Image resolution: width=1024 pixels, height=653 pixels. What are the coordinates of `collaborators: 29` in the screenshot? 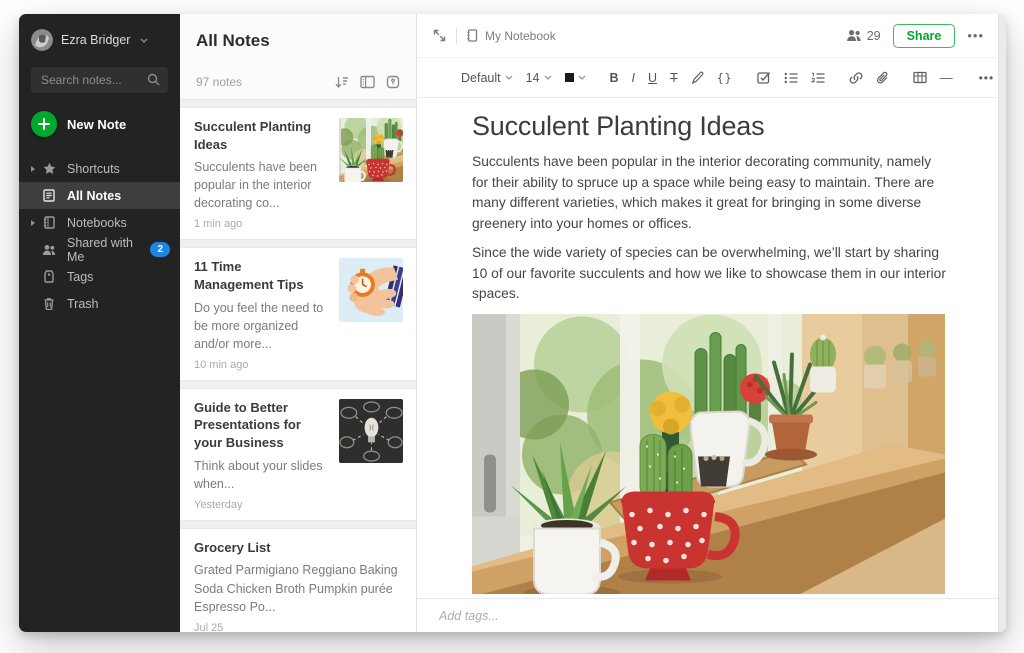 It's located at (863, 36).